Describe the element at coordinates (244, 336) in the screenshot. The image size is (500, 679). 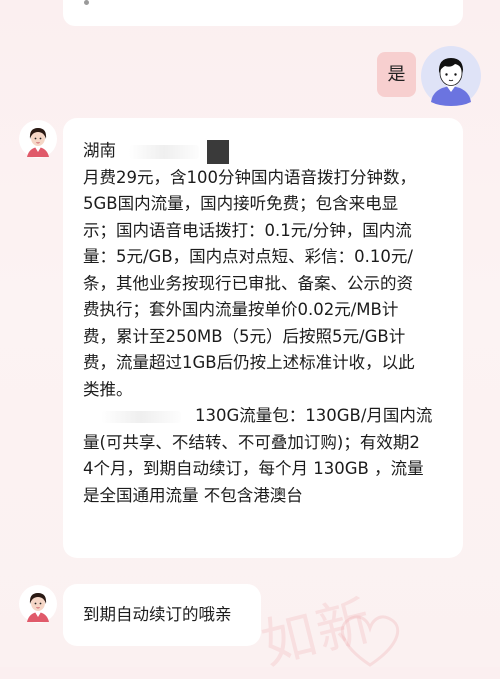
I see `plan-detail-line: 费，累计至250MB（5元）后按照5元/GB计` at that location.